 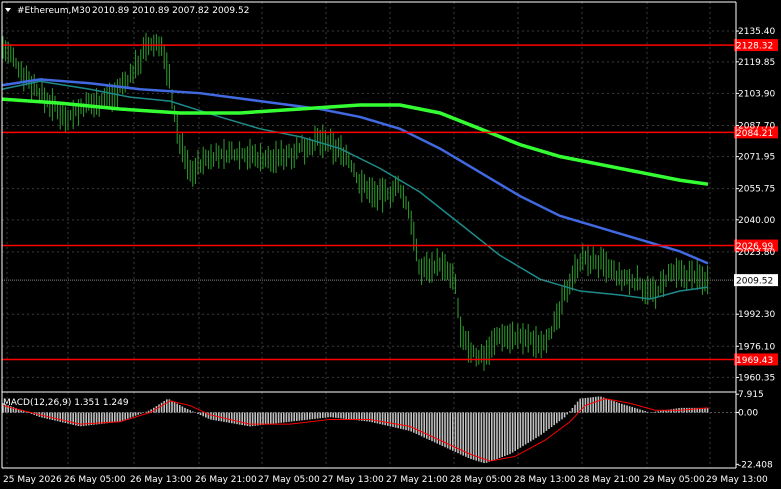 I want to click on time-tick-label: 27 May 13:00, so click(x=353, y=480).